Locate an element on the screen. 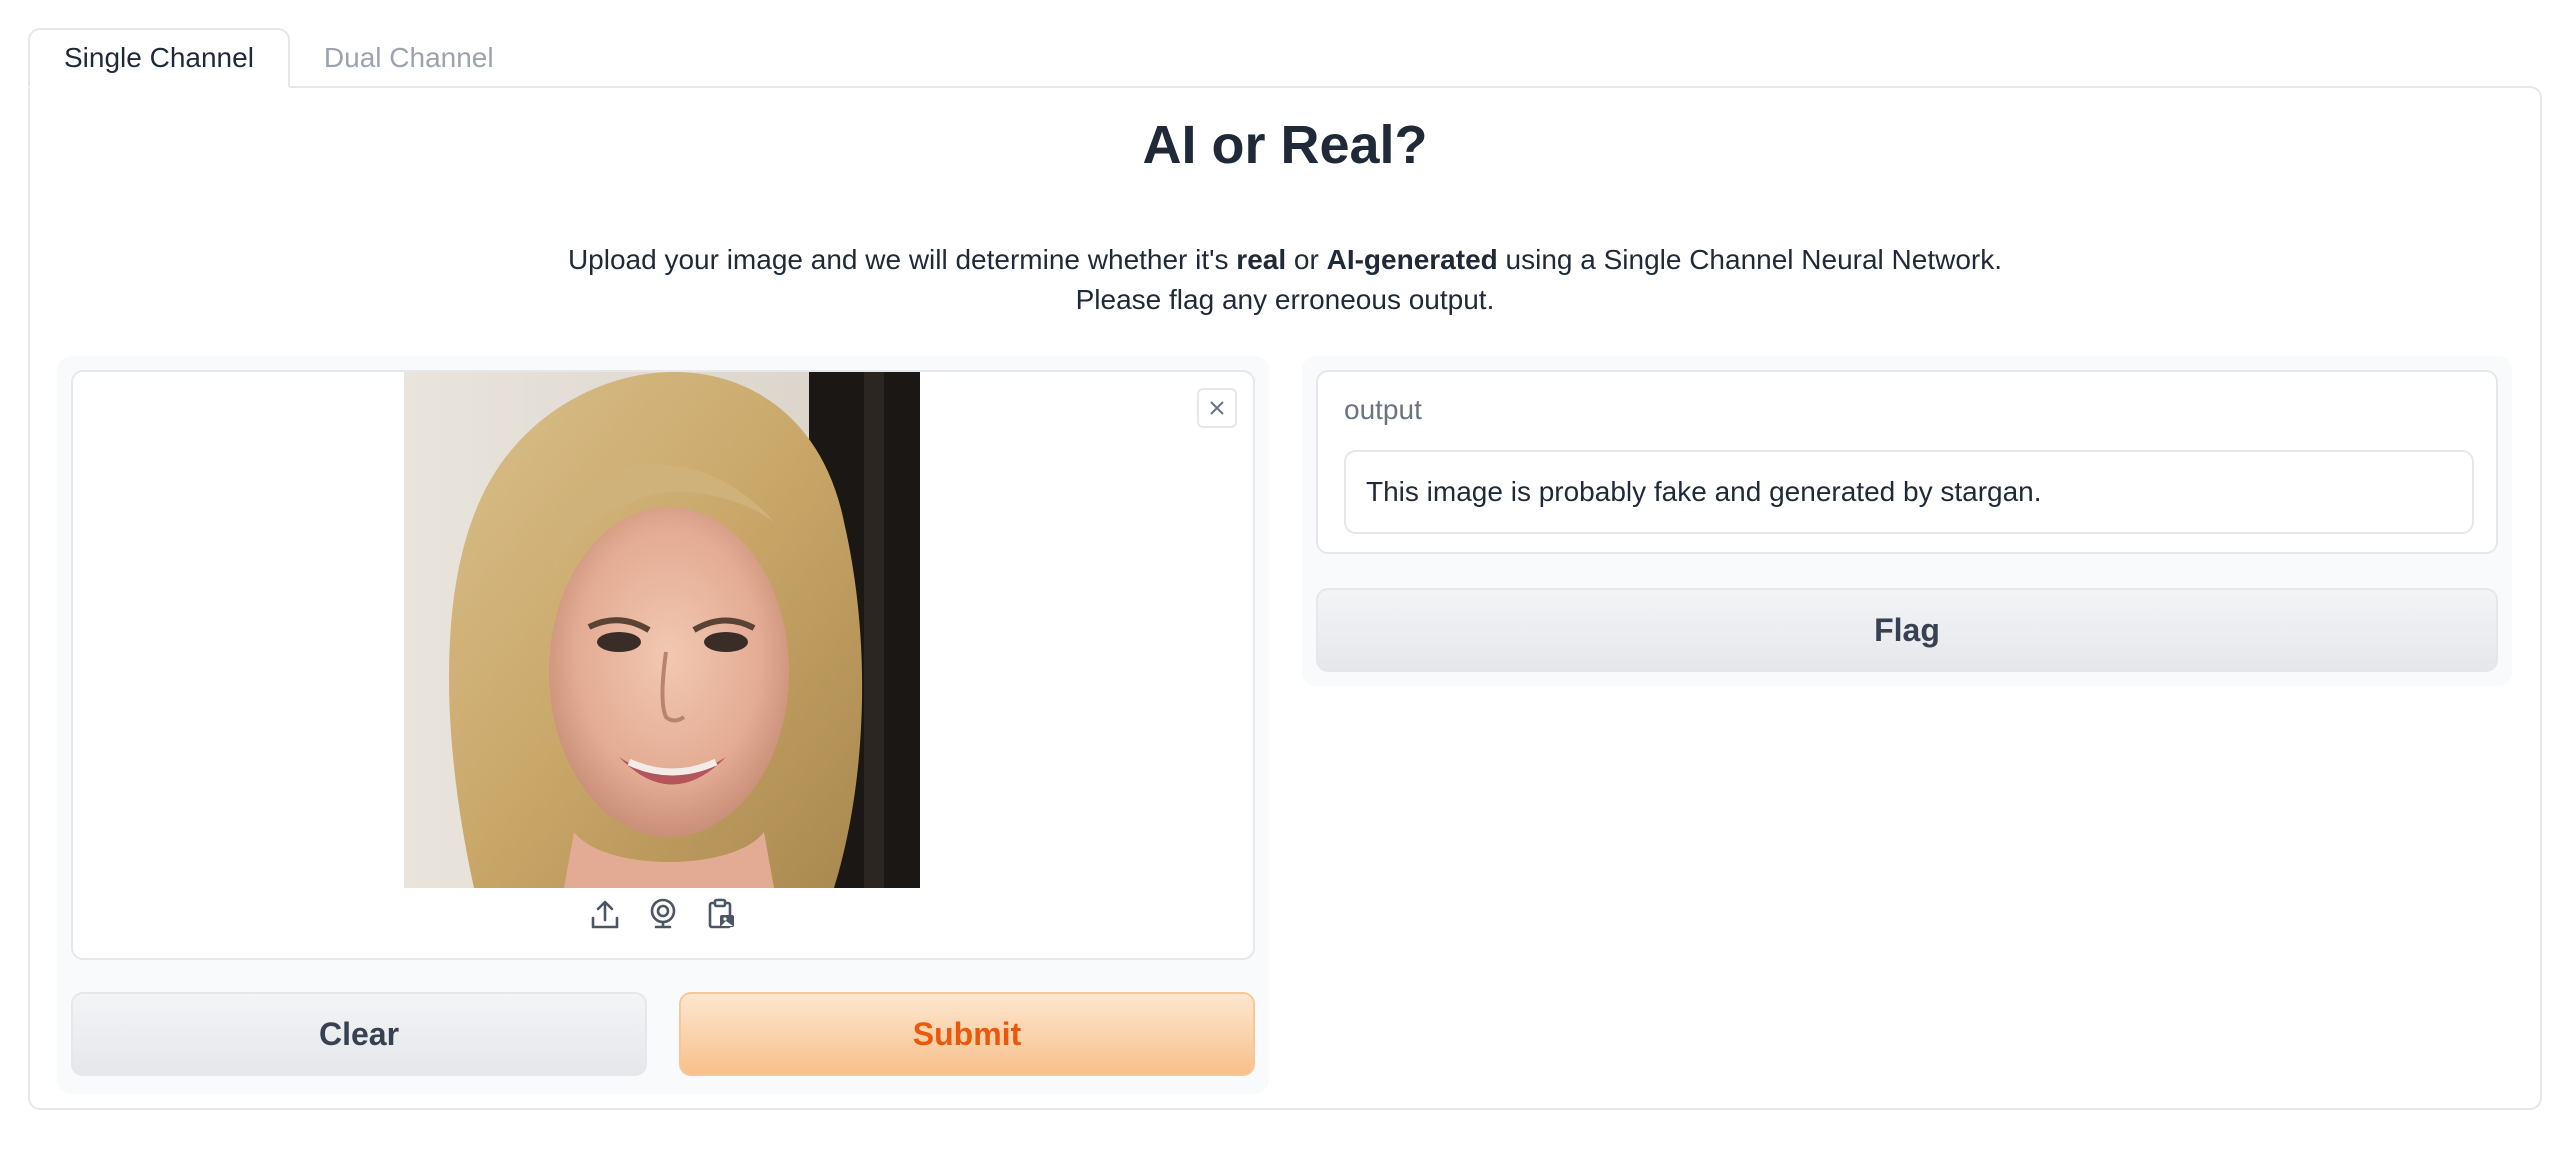 The height and width of the screenshot is (1169, 2573). close-icon is located at coordinates (1217, 408).